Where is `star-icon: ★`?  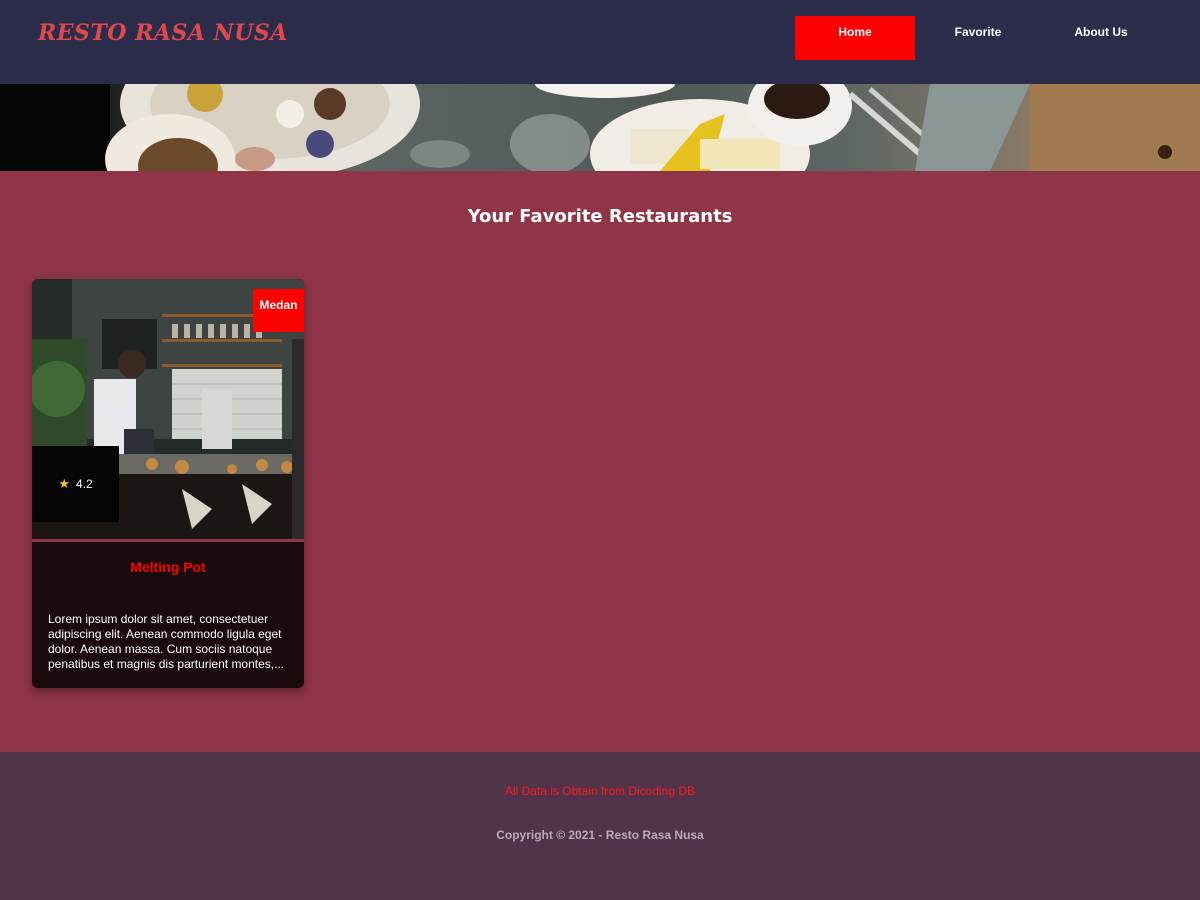 star-icon: ★ is located at coordinates (64, 483).